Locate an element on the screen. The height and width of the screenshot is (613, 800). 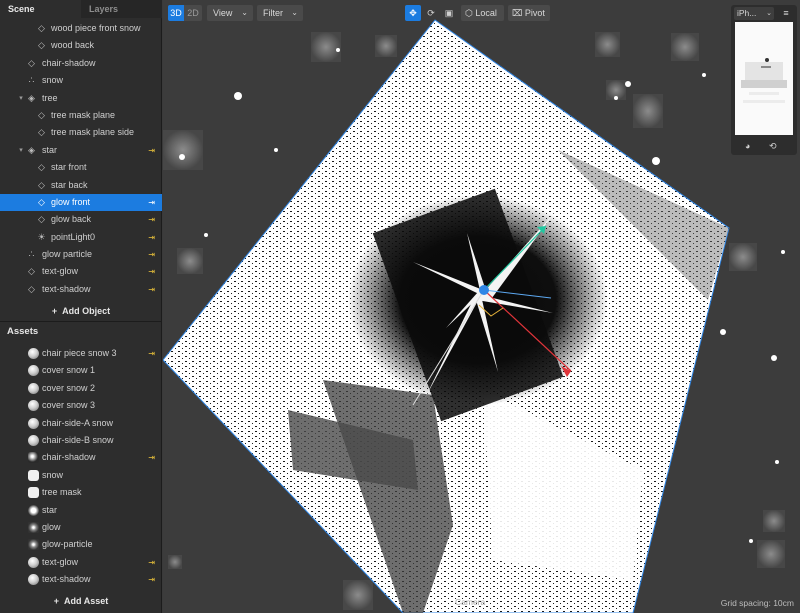
scene-tree-item: ◇ wood piece front snow is located at coordinates (81, 28).